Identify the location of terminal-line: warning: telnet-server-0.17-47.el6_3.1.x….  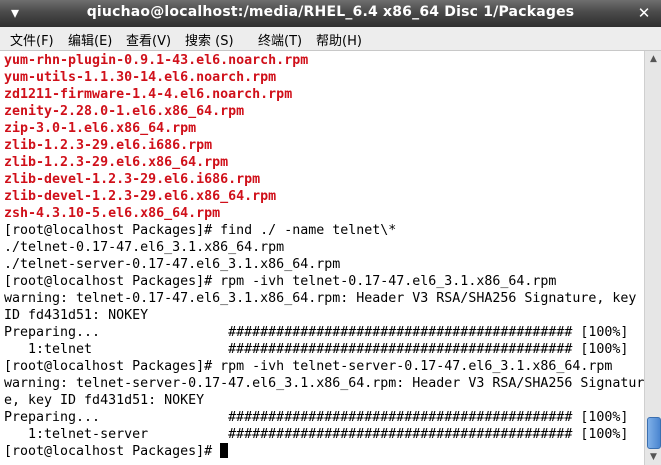
(324, 383).